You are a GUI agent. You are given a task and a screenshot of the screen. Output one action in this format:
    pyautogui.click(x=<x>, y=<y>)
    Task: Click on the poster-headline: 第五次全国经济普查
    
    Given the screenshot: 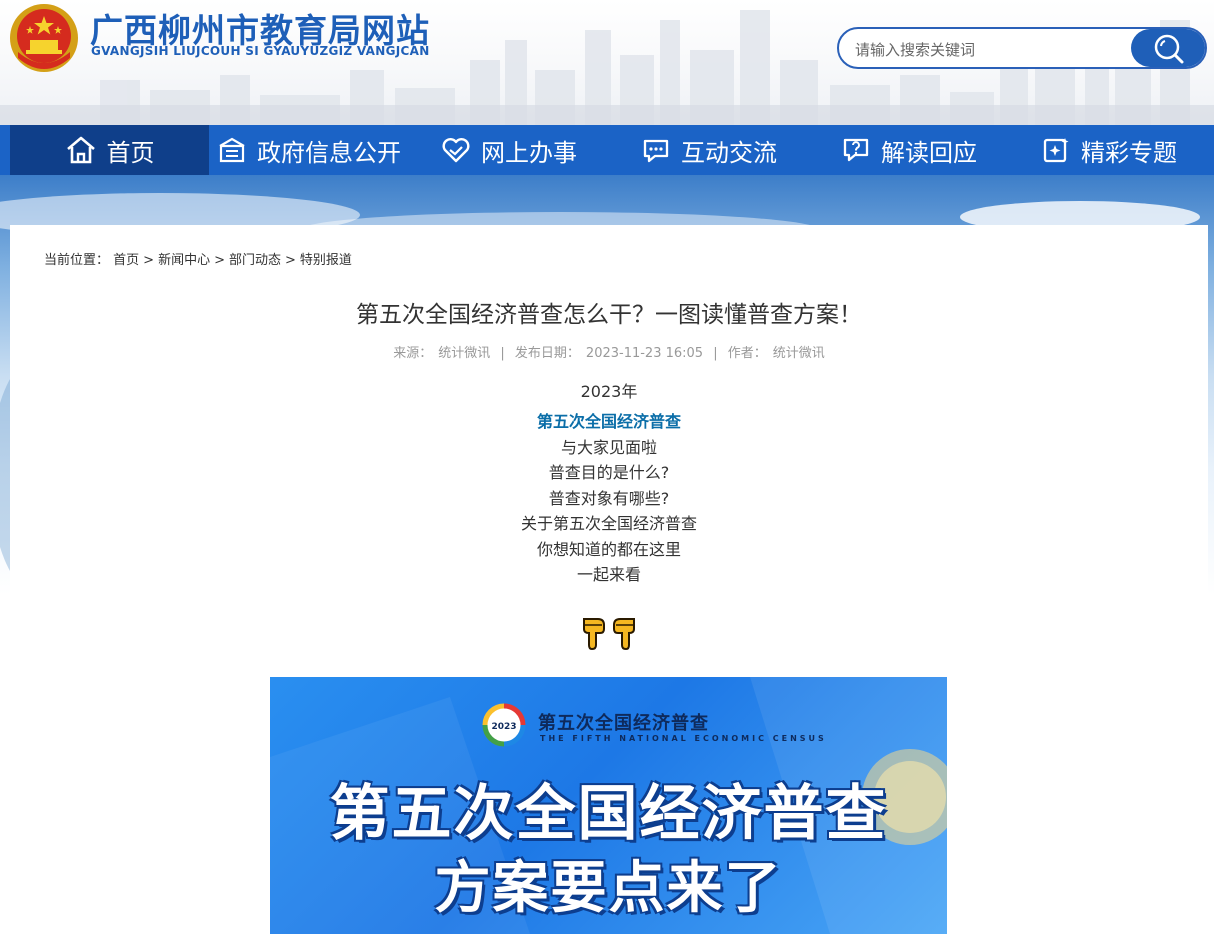 What is the action you would take?
    pyautogui.click(x=608, y=814)
    